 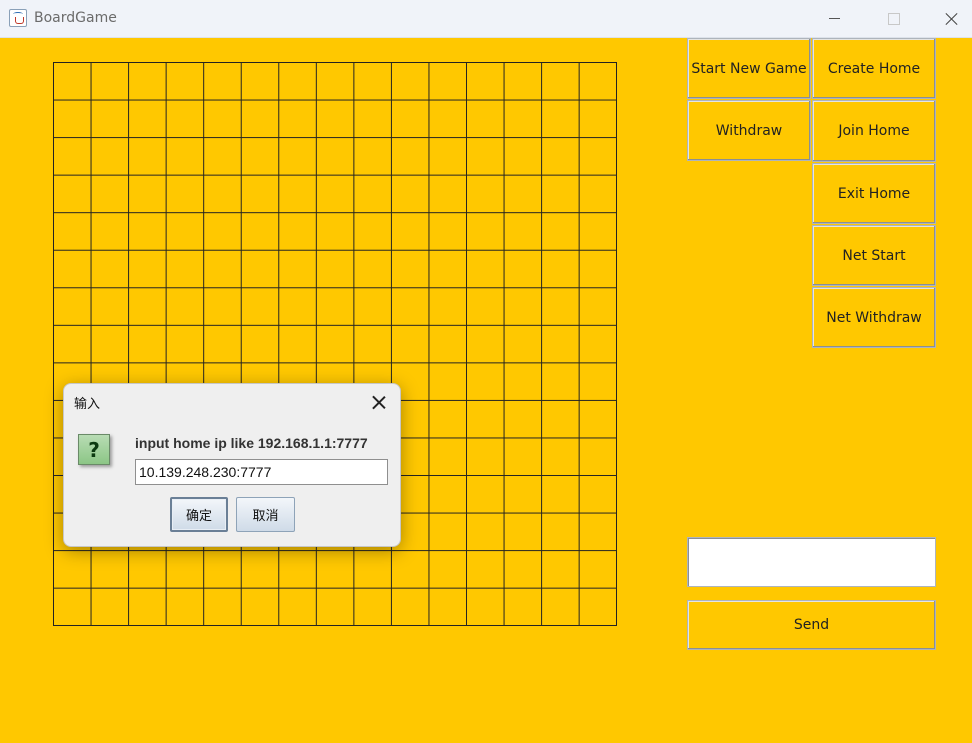 I want to click on window-title: BoardGame, so click(x=75, y=18).